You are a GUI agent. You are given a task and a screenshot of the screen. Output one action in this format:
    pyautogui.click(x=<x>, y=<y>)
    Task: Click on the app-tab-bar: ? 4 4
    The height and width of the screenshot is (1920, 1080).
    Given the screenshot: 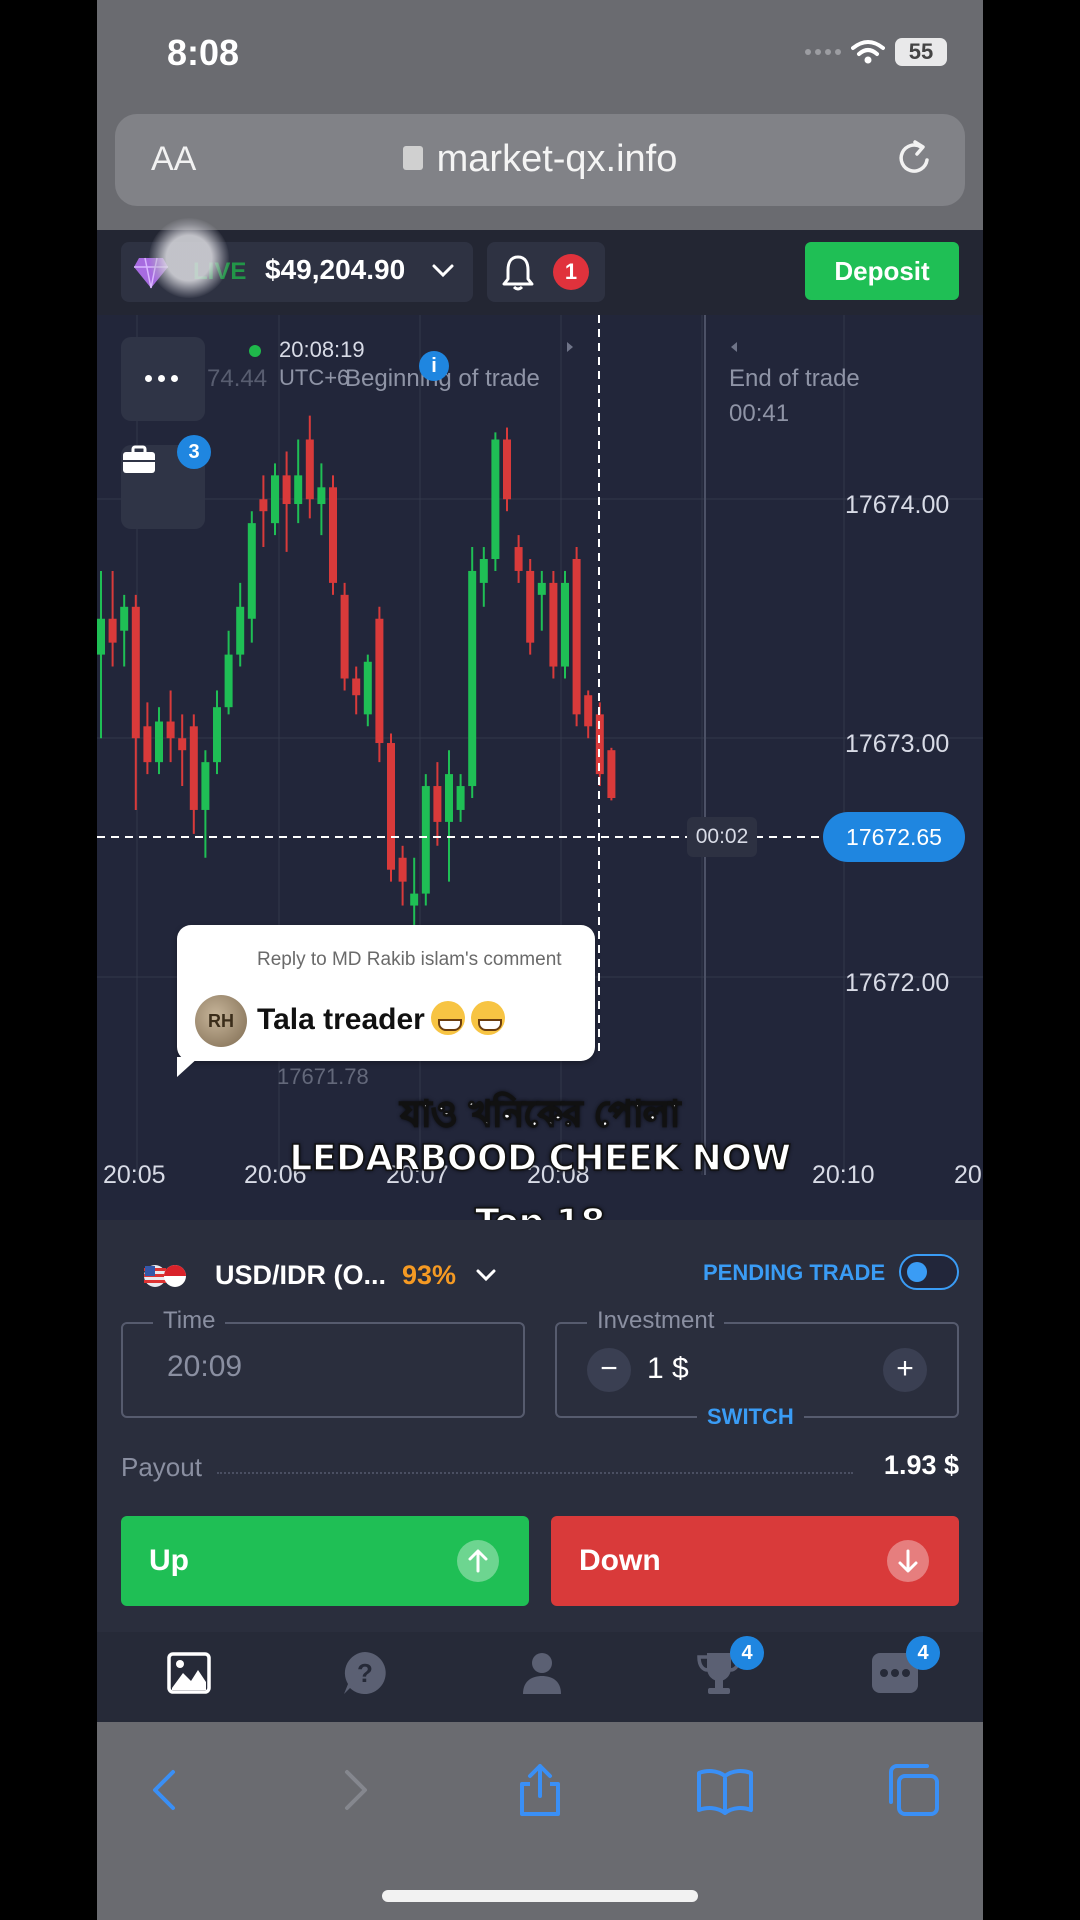 What is the action you would take?
    pyautogui.click(x=540, y=1677)
    